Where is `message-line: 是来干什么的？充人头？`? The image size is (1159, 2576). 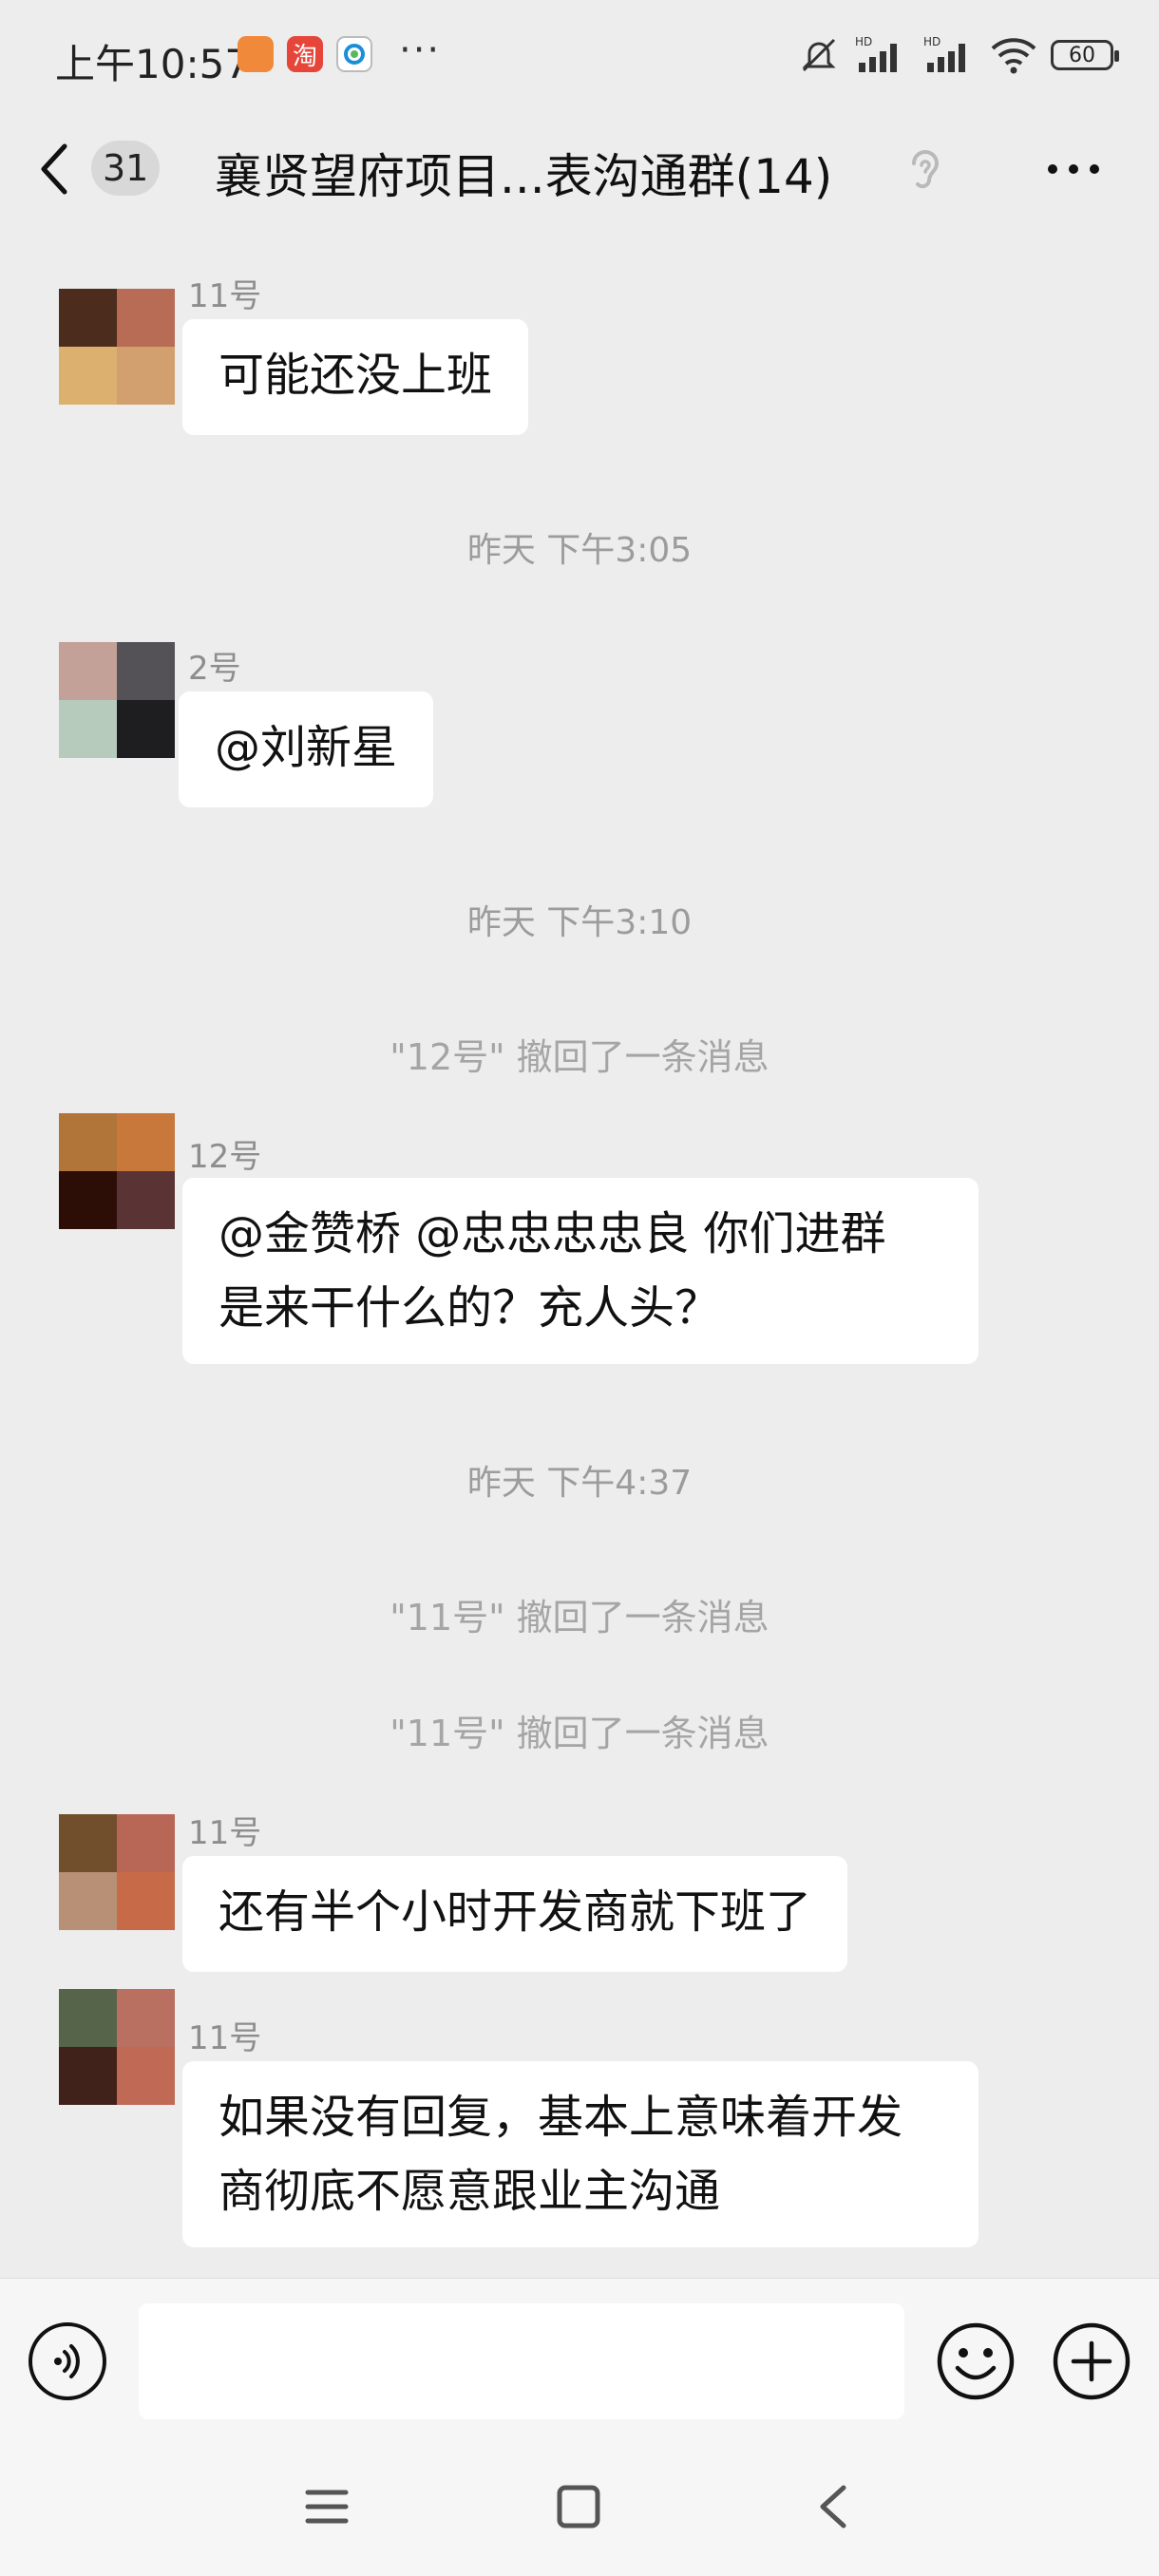 message-line: 是来干什么的？充人头？ is located at coordinates (469, 1308).